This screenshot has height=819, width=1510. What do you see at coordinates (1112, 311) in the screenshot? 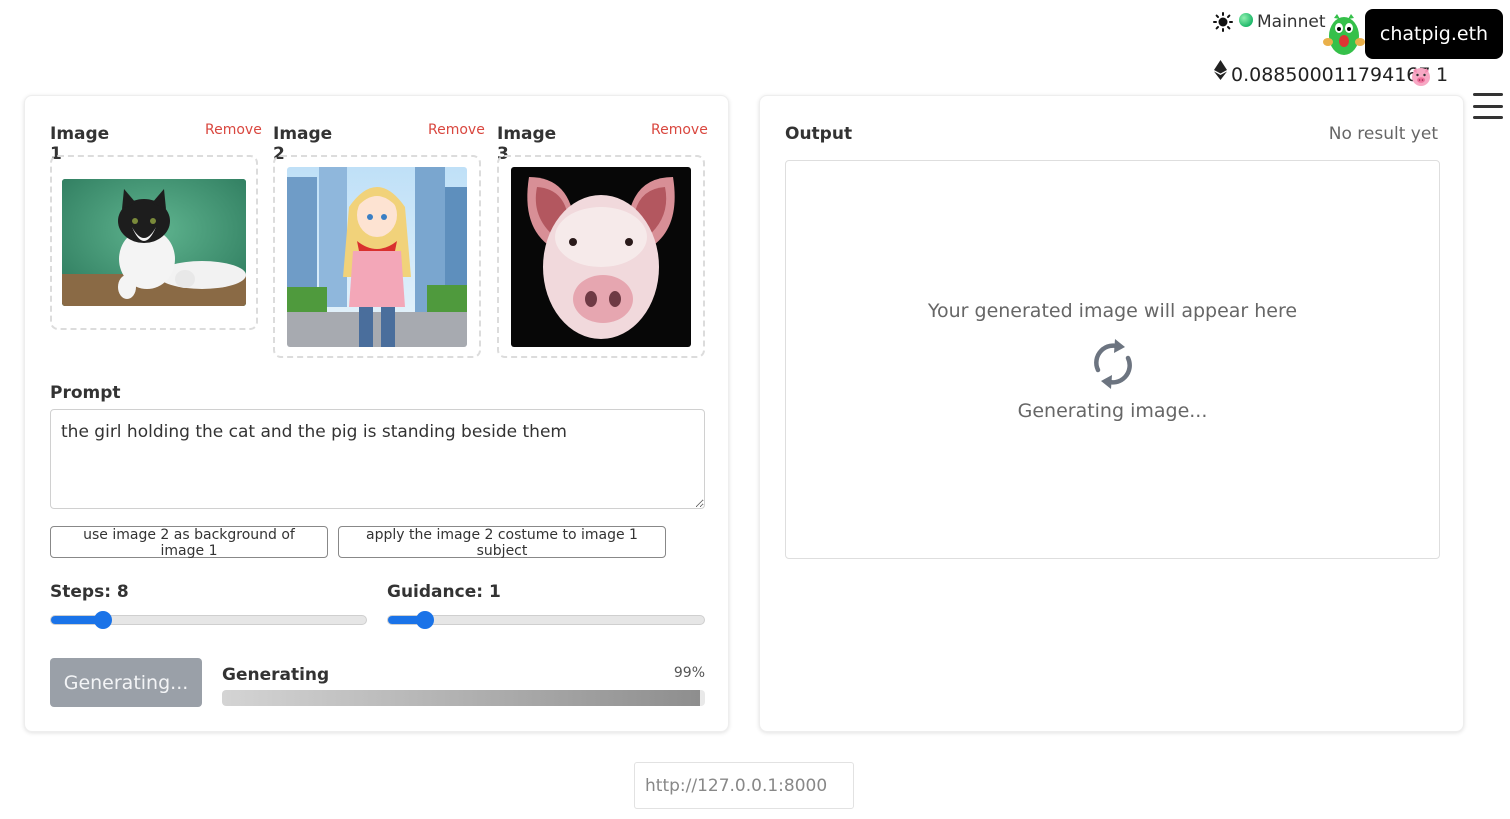
I see `output-placeholder-text: Your generated image will appear here` at bounding box center [1112, 311].